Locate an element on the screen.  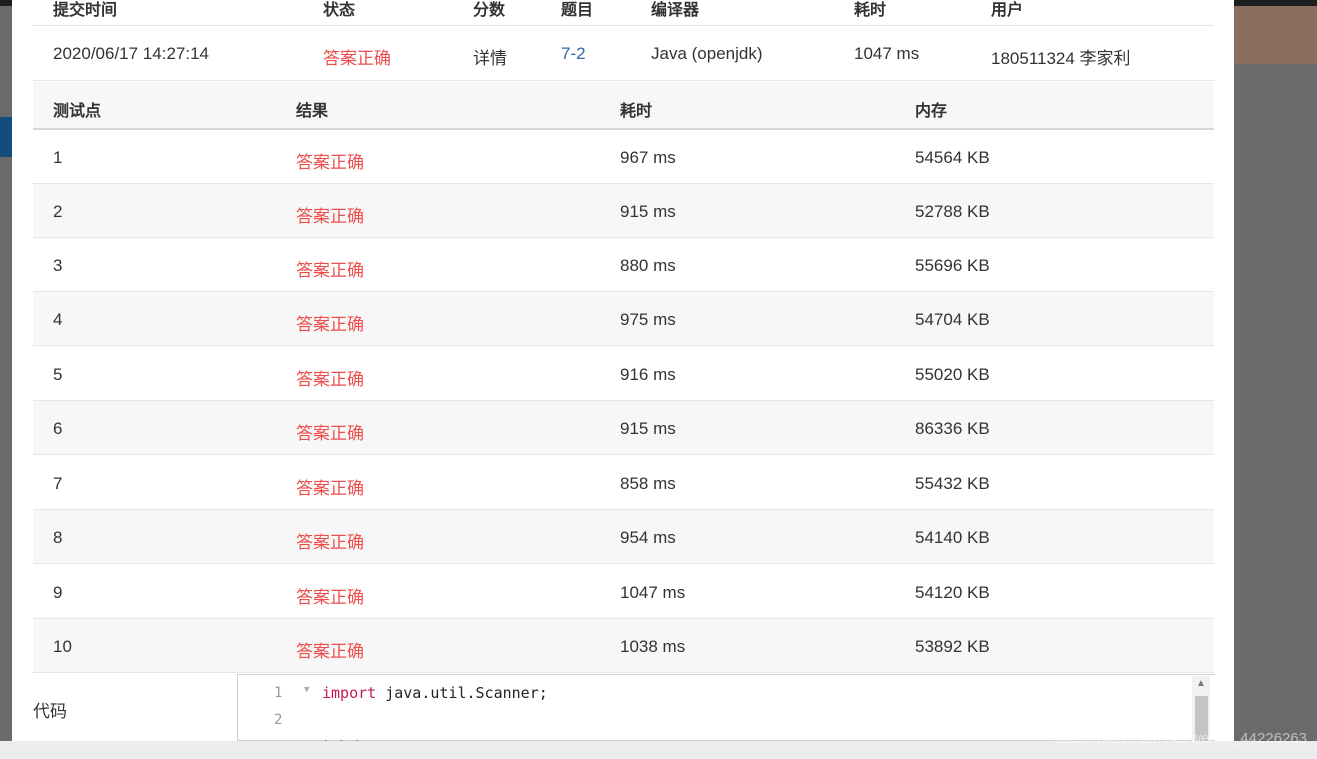
table-row: 3 答案正确 880 ms 55696 KB is located at coordinates (623, 265).